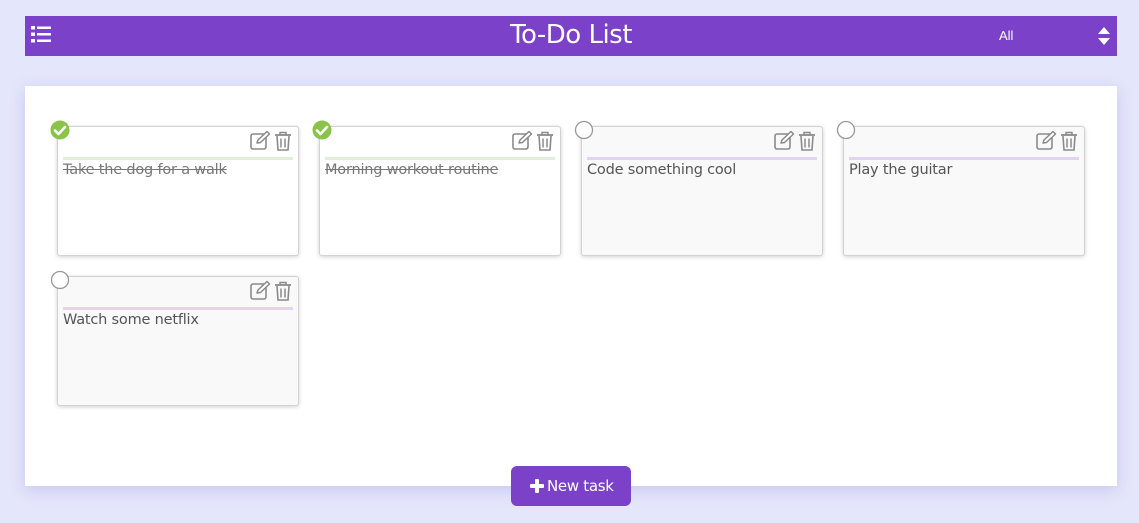 The height and width of the screenshot is (523, 1139). I want to click on task-text: Watch some netflix, so click(131, 320).